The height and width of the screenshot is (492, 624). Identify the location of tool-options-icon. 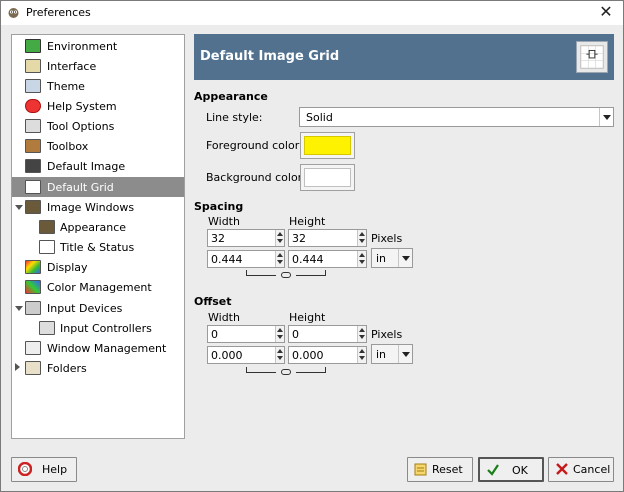
(33, 126).